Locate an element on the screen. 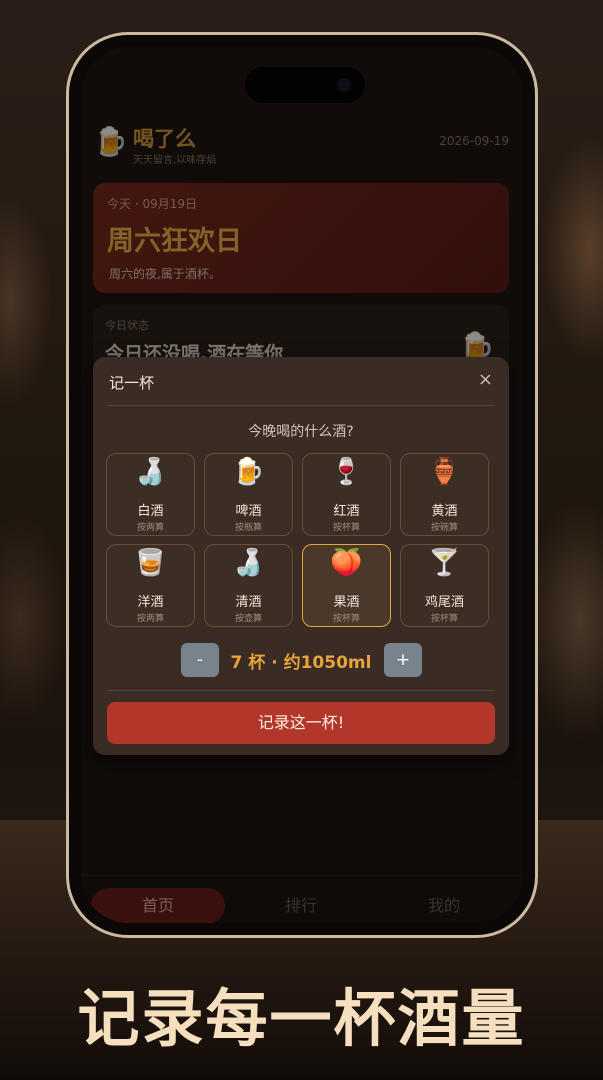 This screenshot has width=603, height=1080. close-icon: × is located at coordinates (485, 379).